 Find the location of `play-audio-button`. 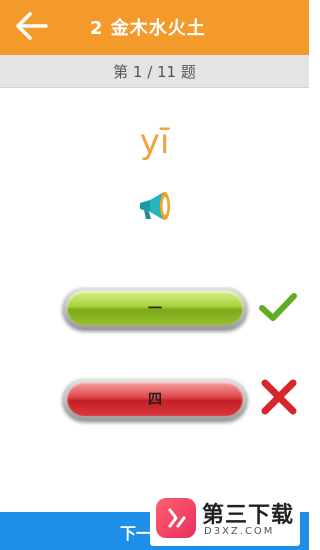

play-audio-button is located at coordinates (154, 206).